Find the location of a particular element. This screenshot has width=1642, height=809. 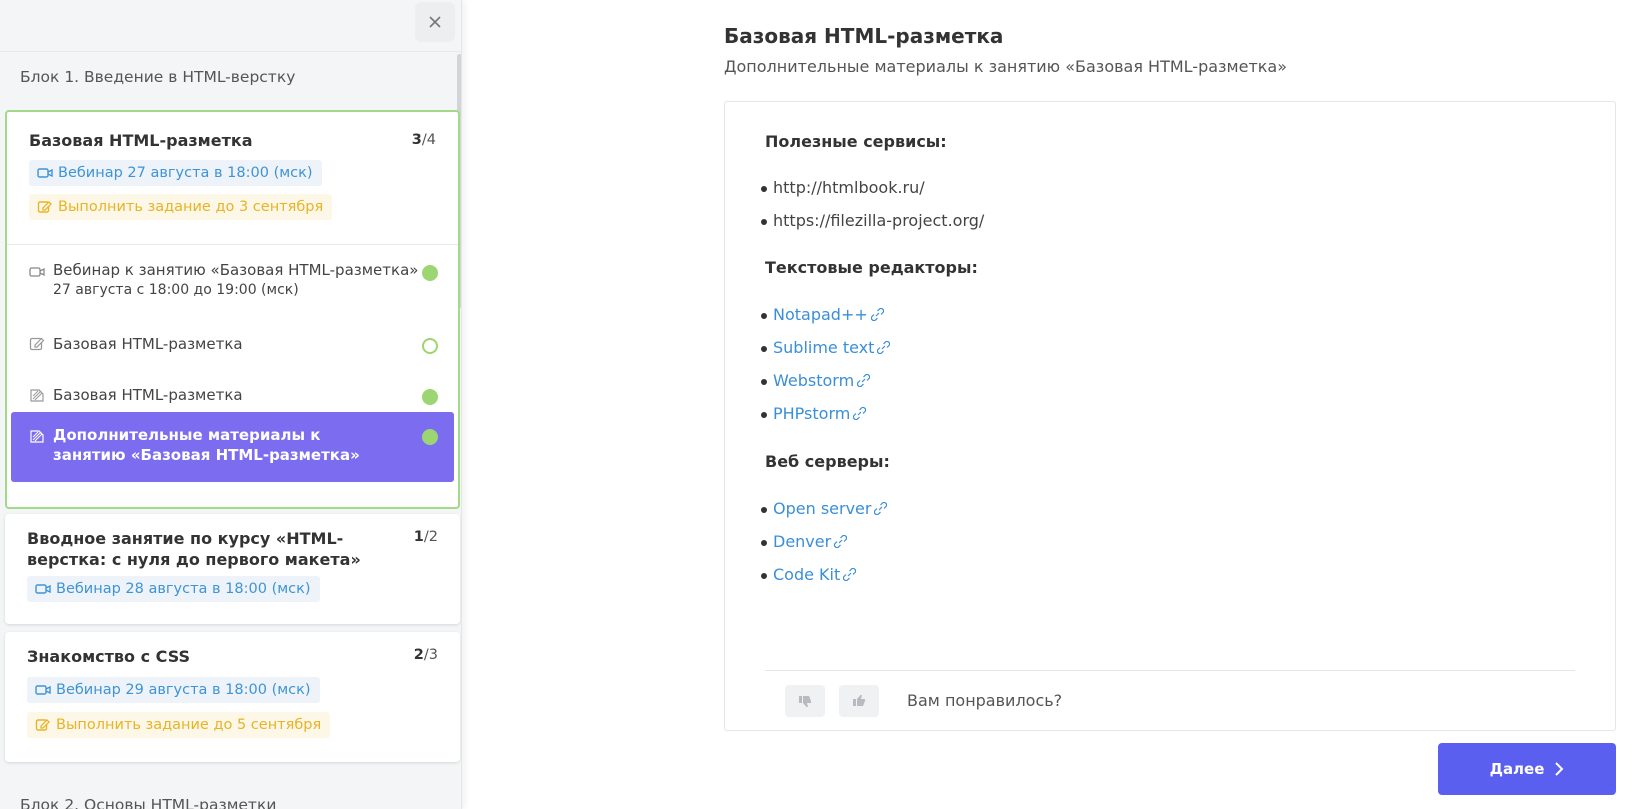

dislike-button is located at coordinates (805, 701).